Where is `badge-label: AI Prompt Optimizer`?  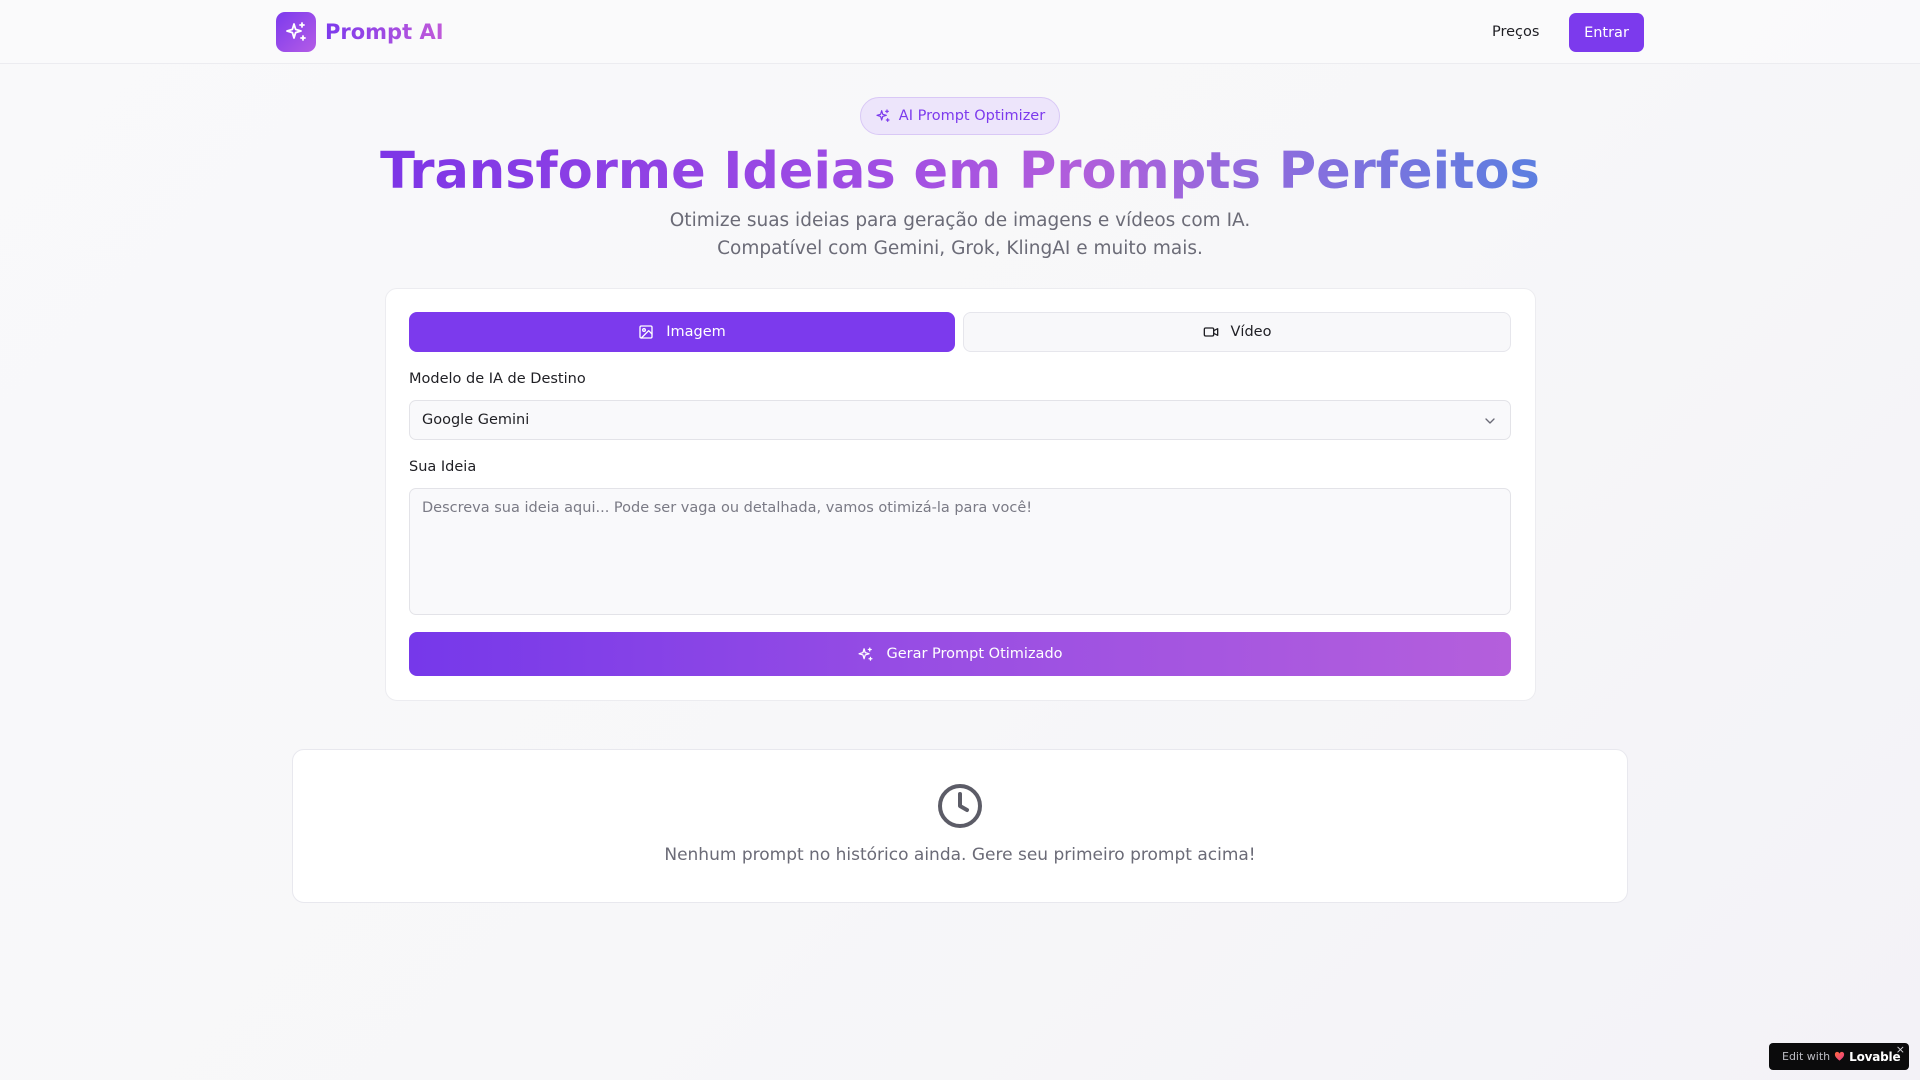
badge-label: AI Prompt Optimizer is located at coordinates (972, 116).